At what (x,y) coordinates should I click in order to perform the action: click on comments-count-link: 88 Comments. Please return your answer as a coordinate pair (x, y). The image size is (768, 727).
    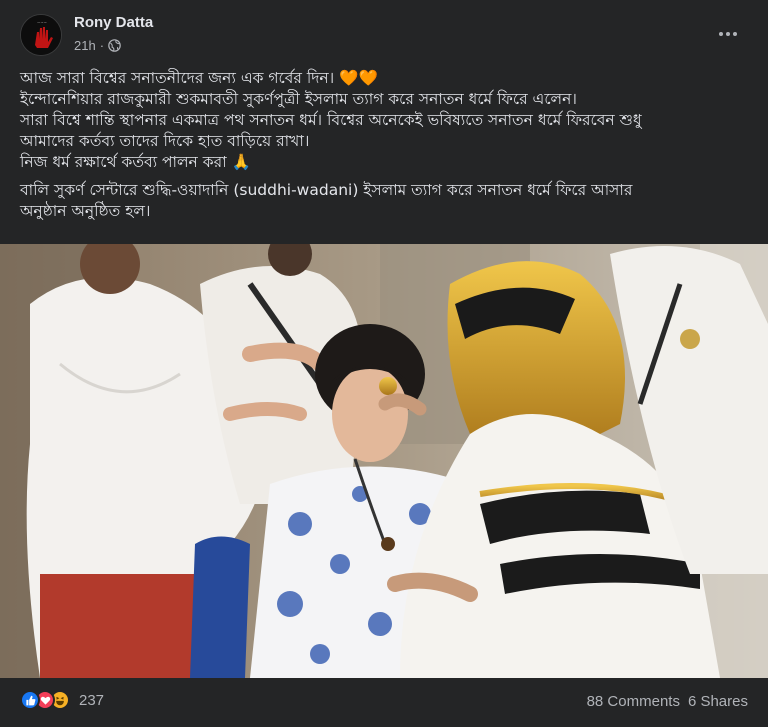
    Looking at the image, I should click on (633, 701).